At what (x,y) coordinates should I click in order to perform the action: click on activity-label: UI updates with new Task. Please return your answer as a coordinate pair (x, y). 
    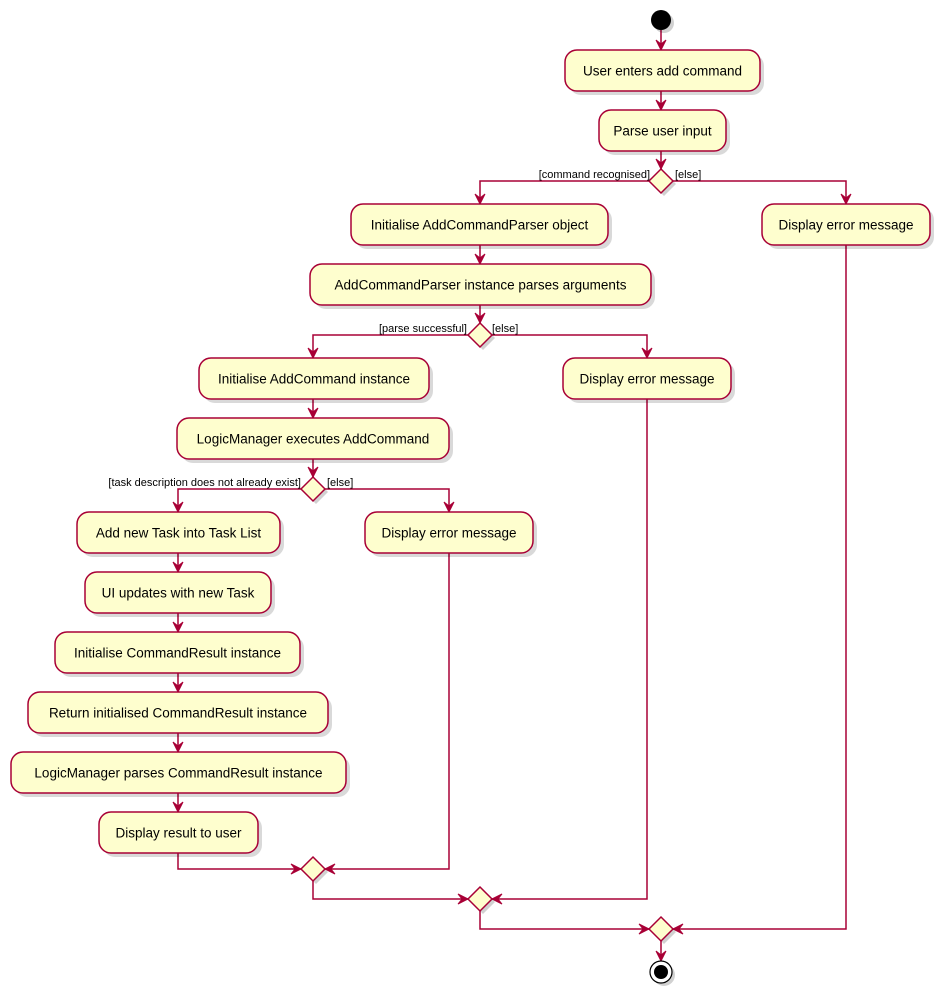
    Looking at the image, I should click on (178, 593).